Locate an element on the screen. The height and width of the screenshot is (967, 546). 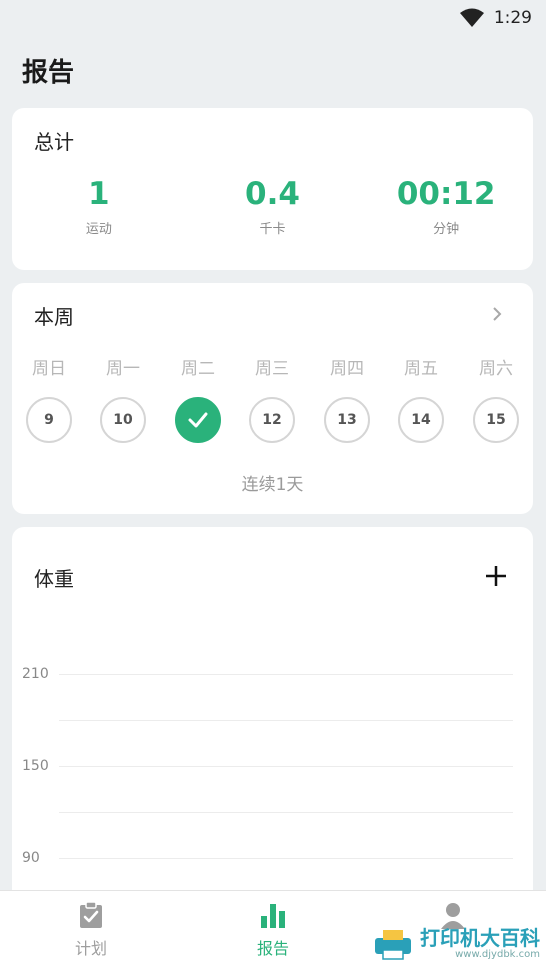
day-name: 周日 is located at coordinates (49, 369).